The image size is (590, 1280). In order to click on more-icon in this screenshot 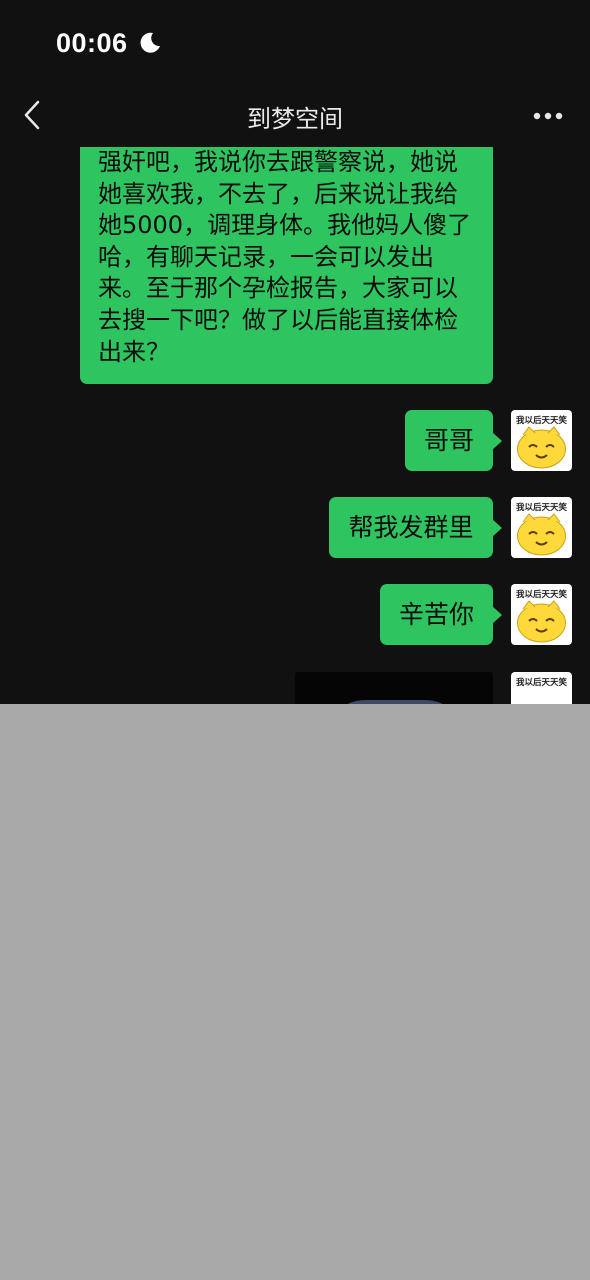, I will do `click(548, 116)`.